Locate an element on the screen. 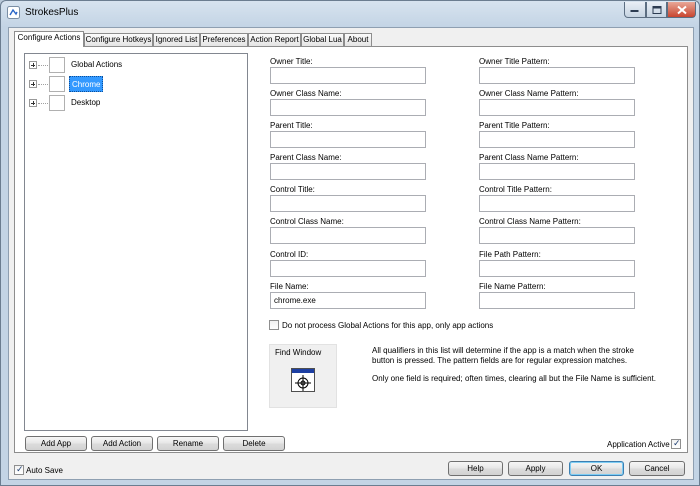 Image resolution: width=700 pixels, height=486 pixels. application-active-checkbox is located at coordinates (676, 443).